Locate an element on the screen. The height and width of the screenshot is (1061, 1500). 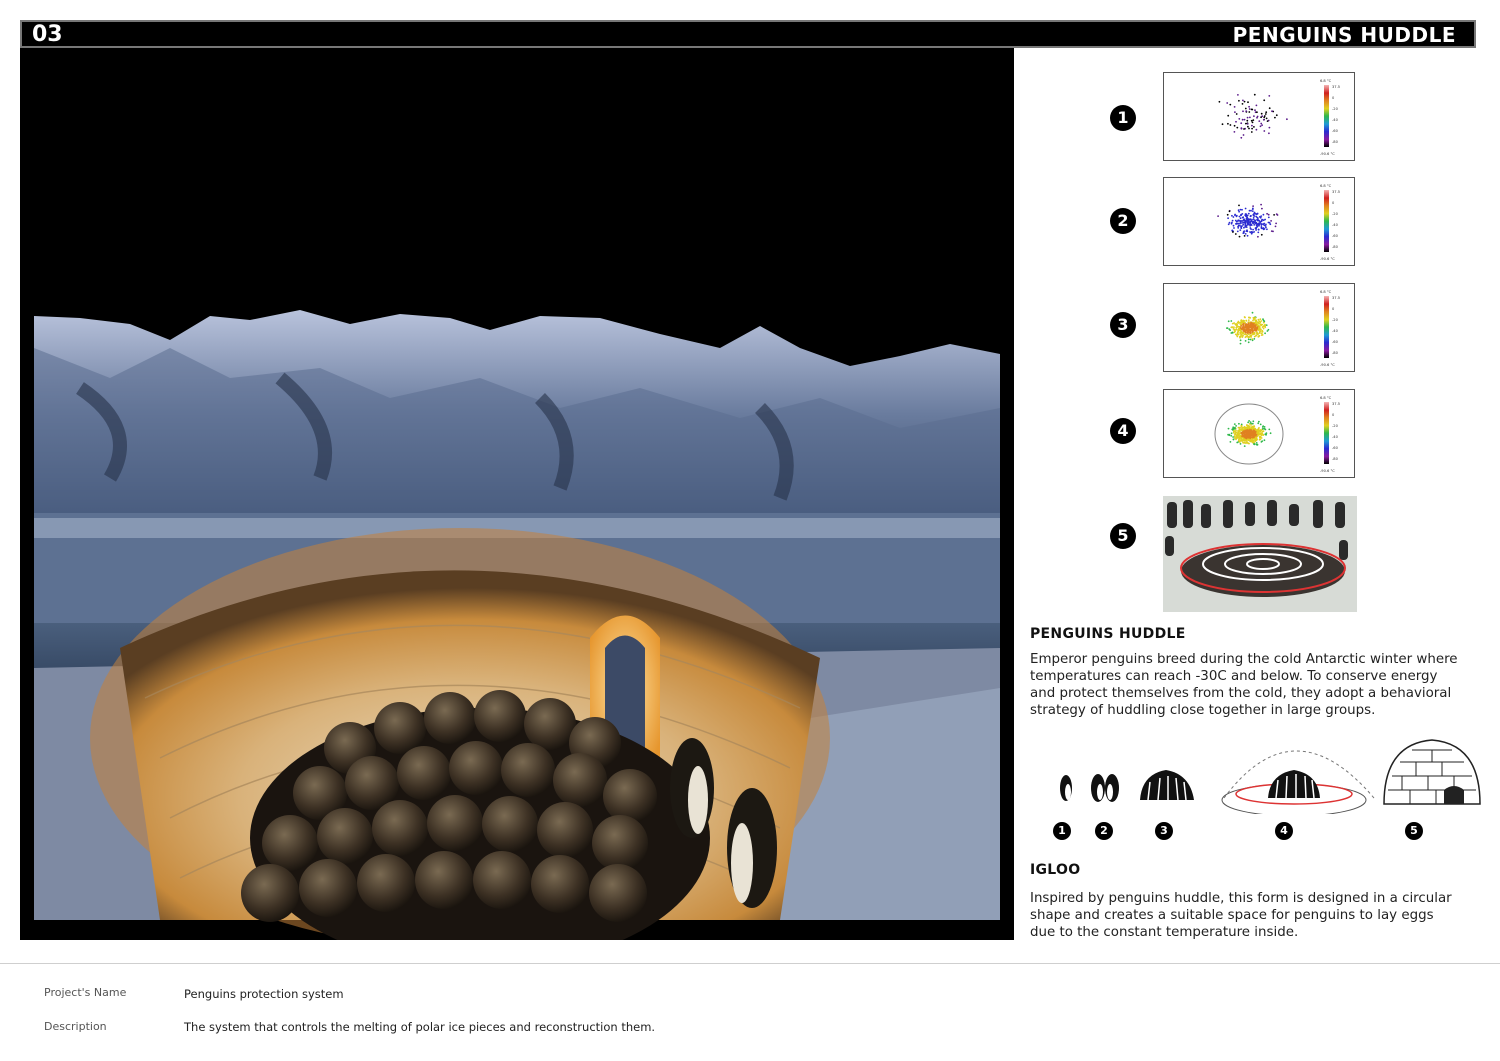
header-bar: 03 PENGUINS HUDDLE is located at coordinates (748, 34).